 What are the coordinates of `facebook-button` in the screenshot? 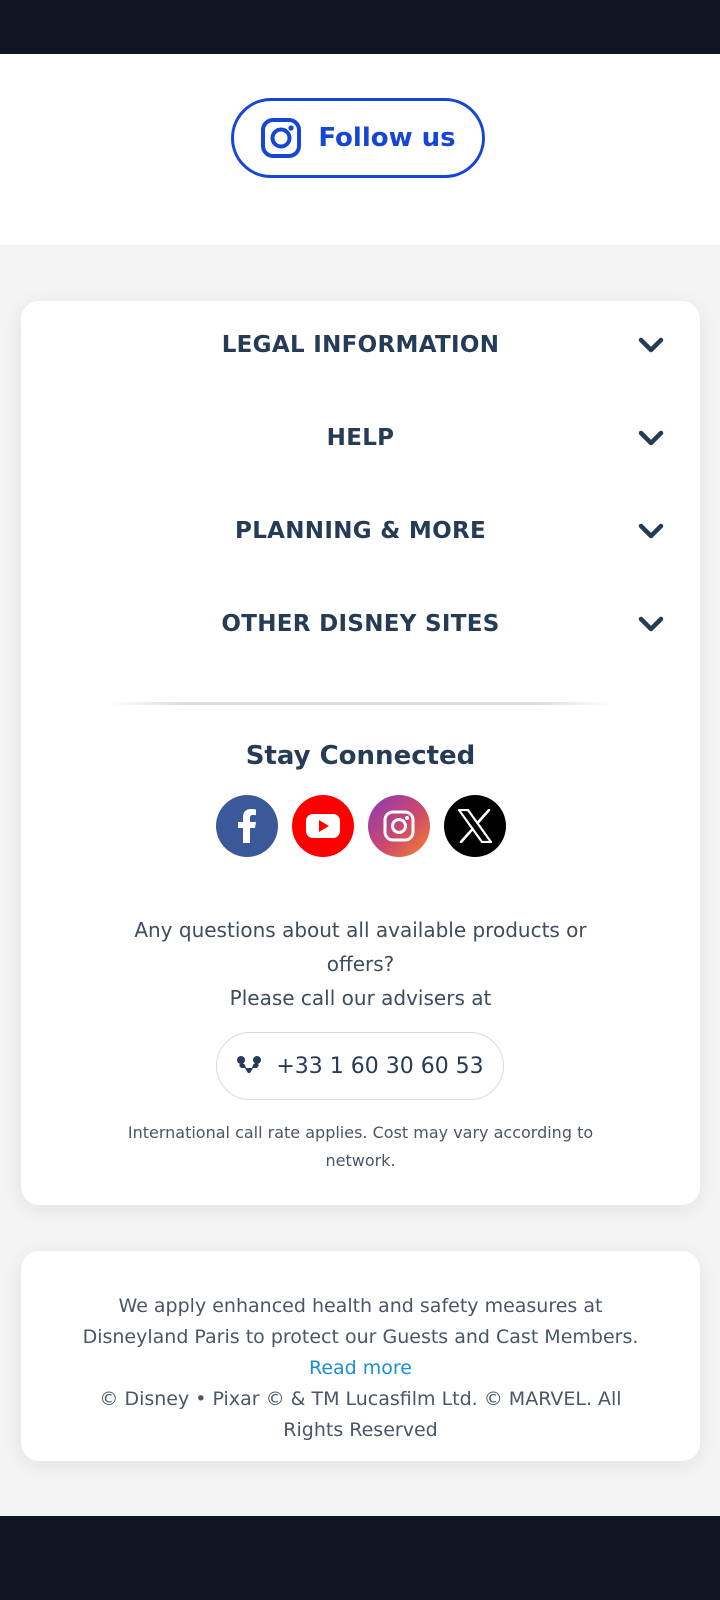 It's located at (247, 826).